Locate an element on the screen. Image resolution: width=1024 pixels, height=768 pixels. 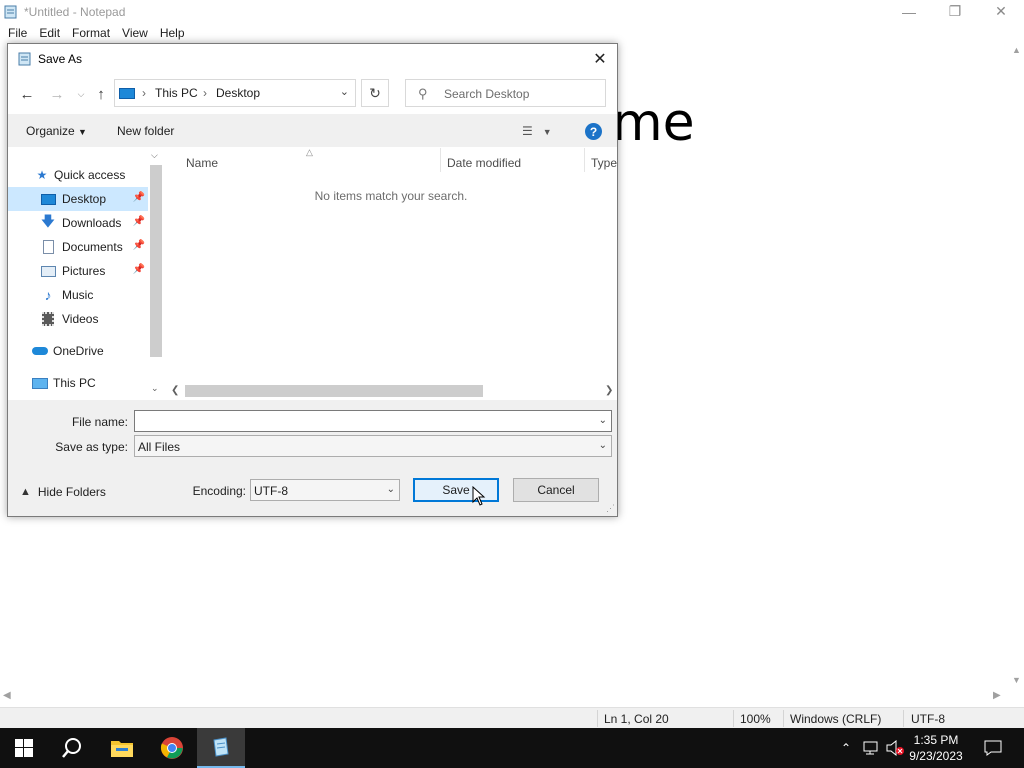
back-button: ← is located at coordinates (27, 94).